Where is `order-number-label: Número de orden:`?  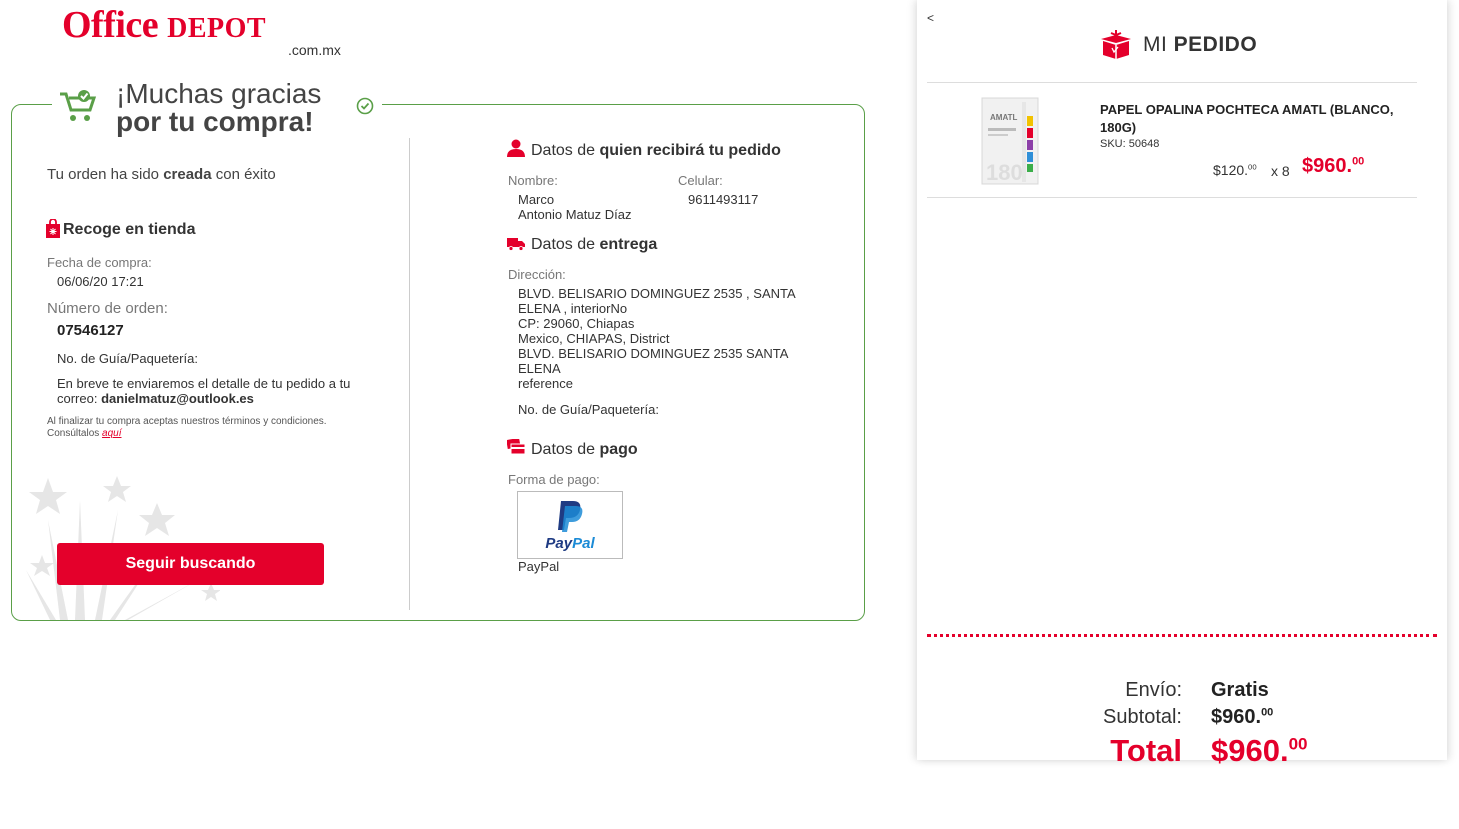 order-number-label: Número de orden: is located at coordinates (107, 308).